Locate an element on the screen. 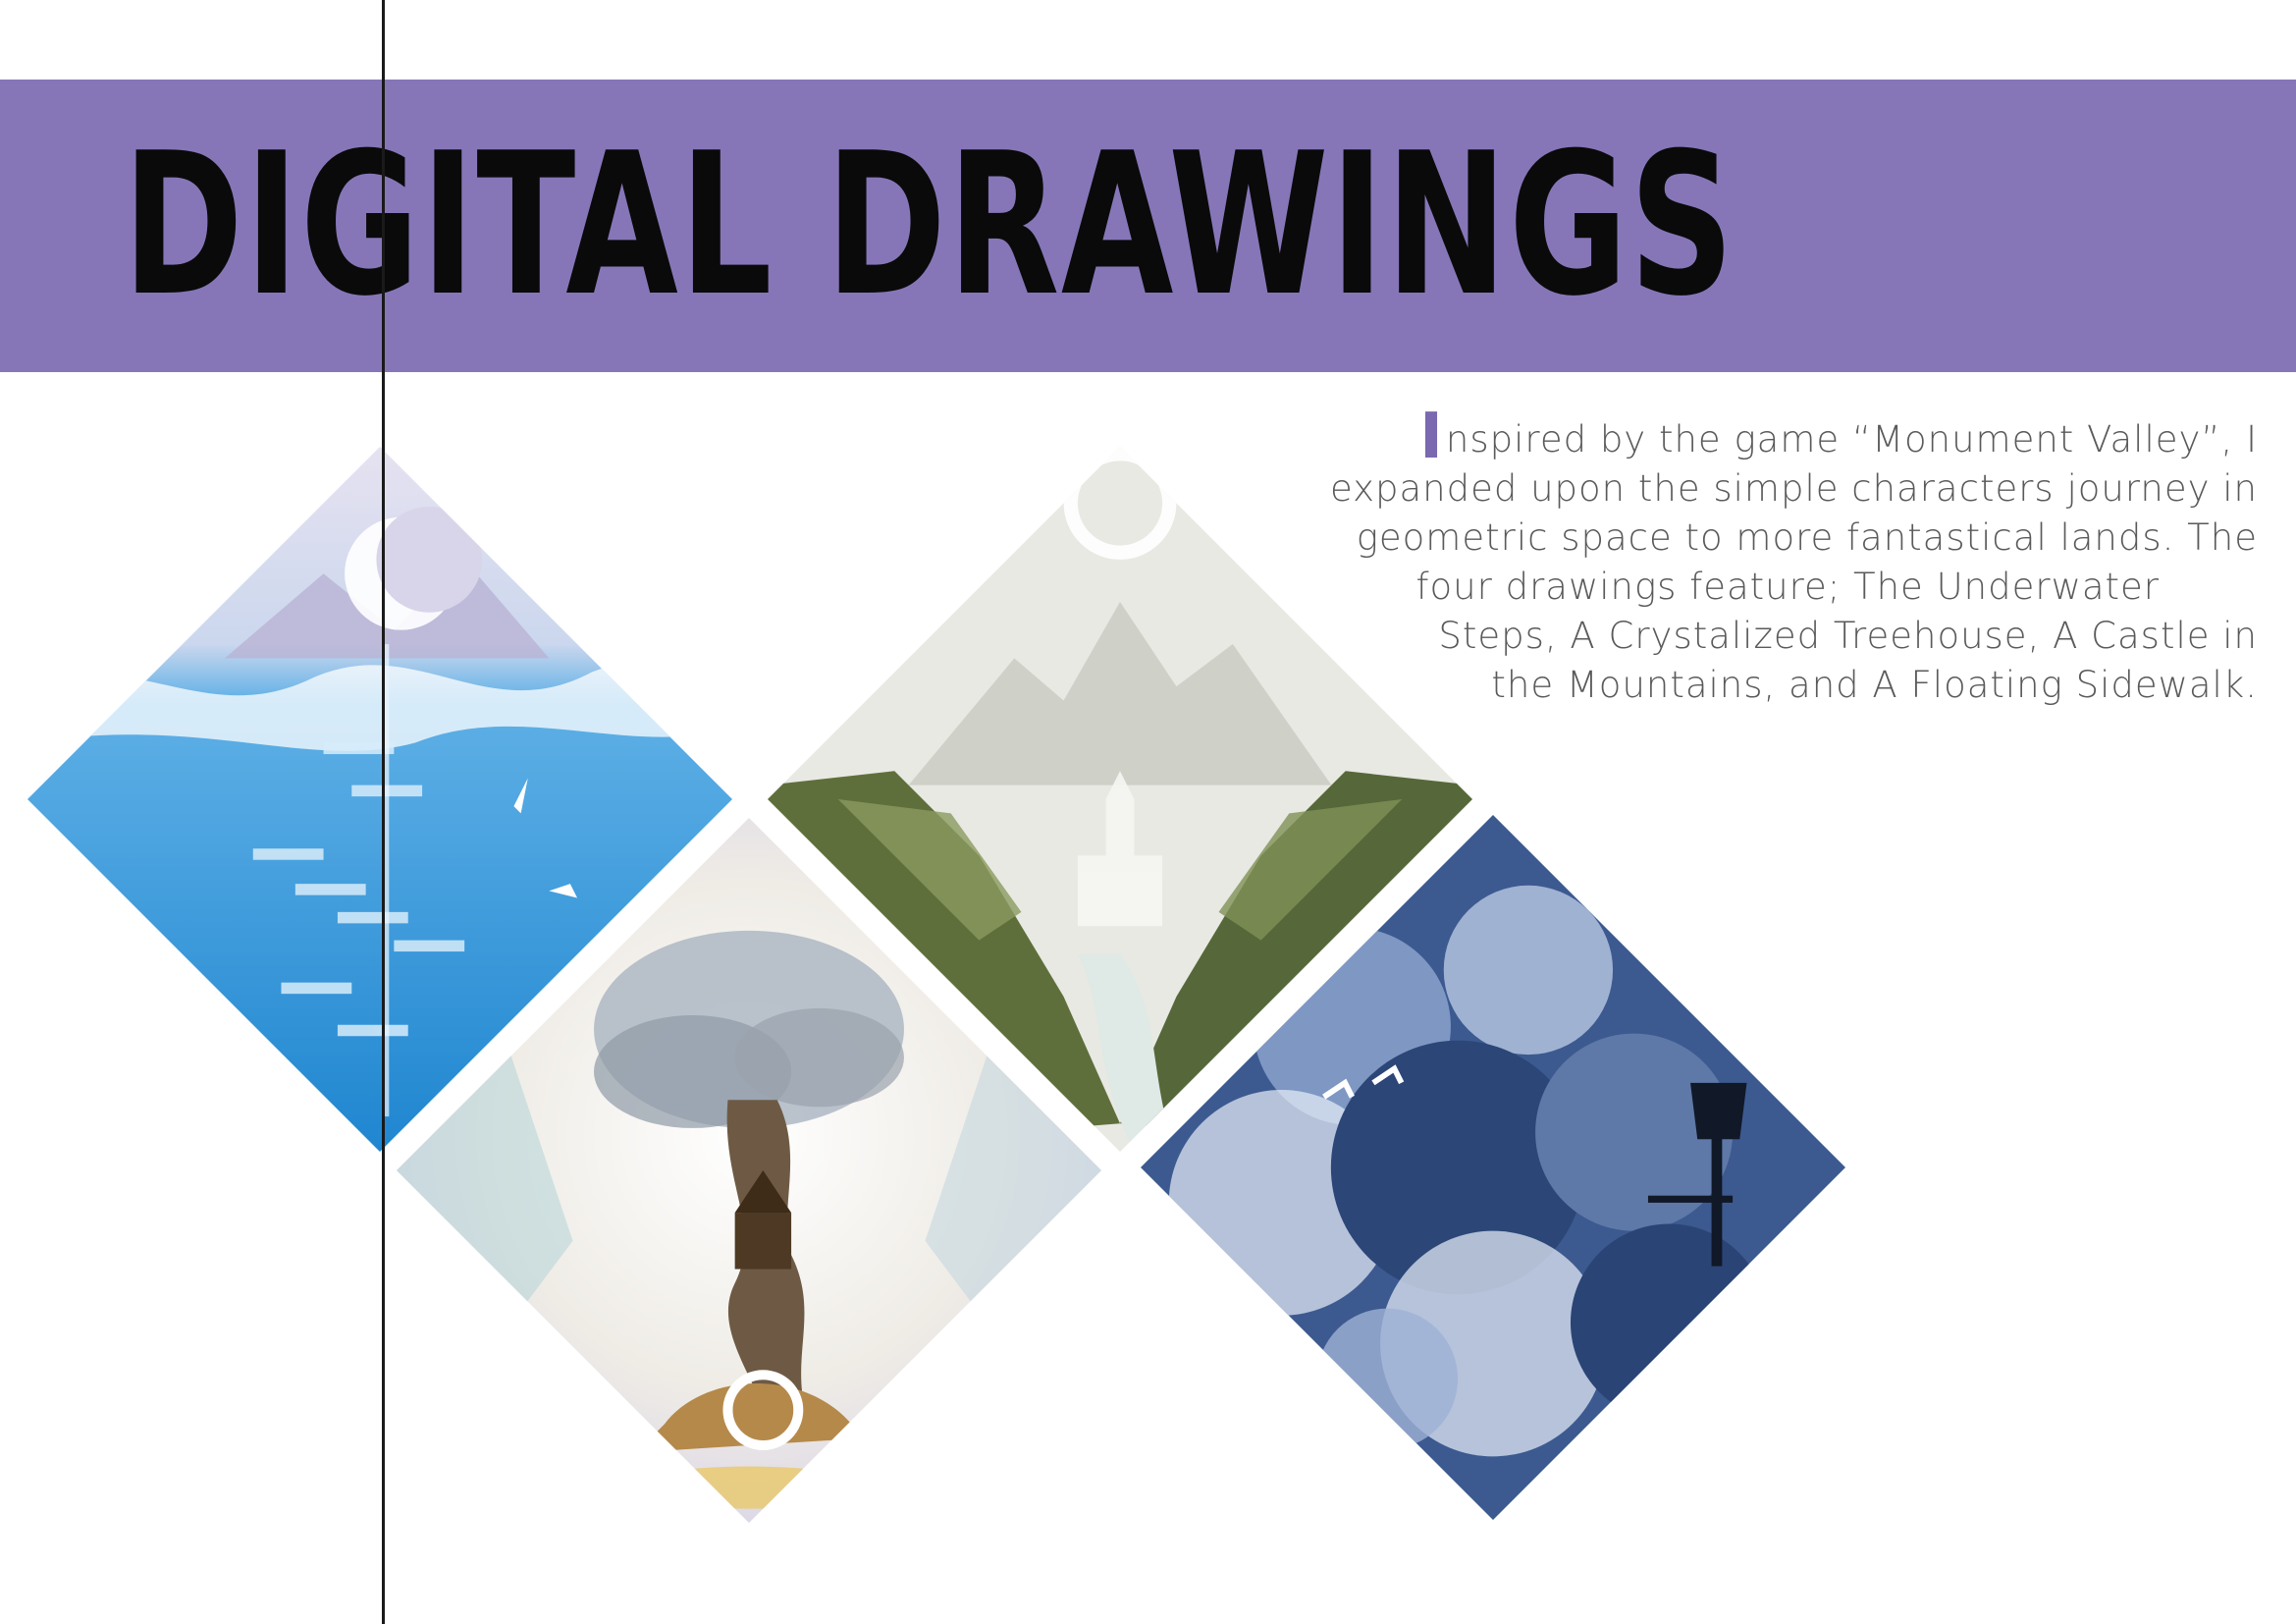  vertical-rule is located at coordinates (383, 812).